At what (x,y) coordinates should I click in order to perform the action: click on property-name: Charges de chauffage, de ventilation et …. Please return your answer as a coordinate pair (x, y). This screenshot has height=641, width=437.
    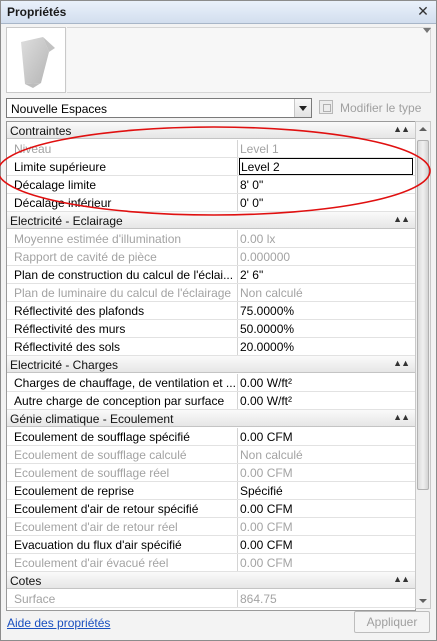
    Looking at the image, I should click on (122, 382).